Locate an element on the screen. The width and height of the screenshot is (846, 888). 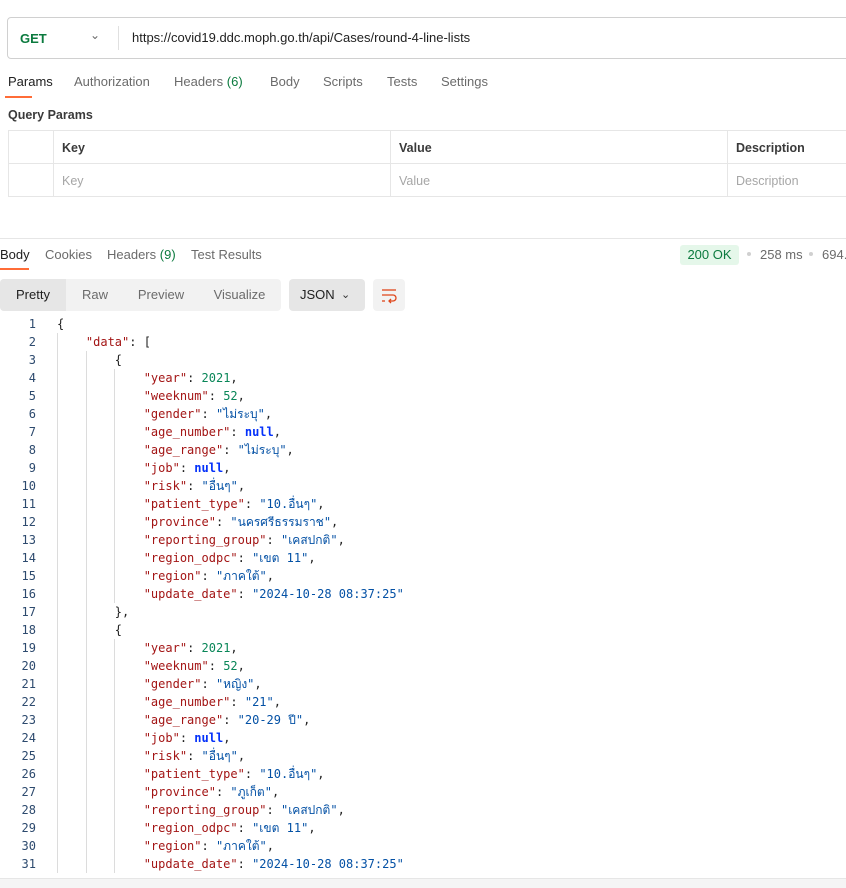
json-string: "10.อื่นๆ" is located at coordinates (288, 504).